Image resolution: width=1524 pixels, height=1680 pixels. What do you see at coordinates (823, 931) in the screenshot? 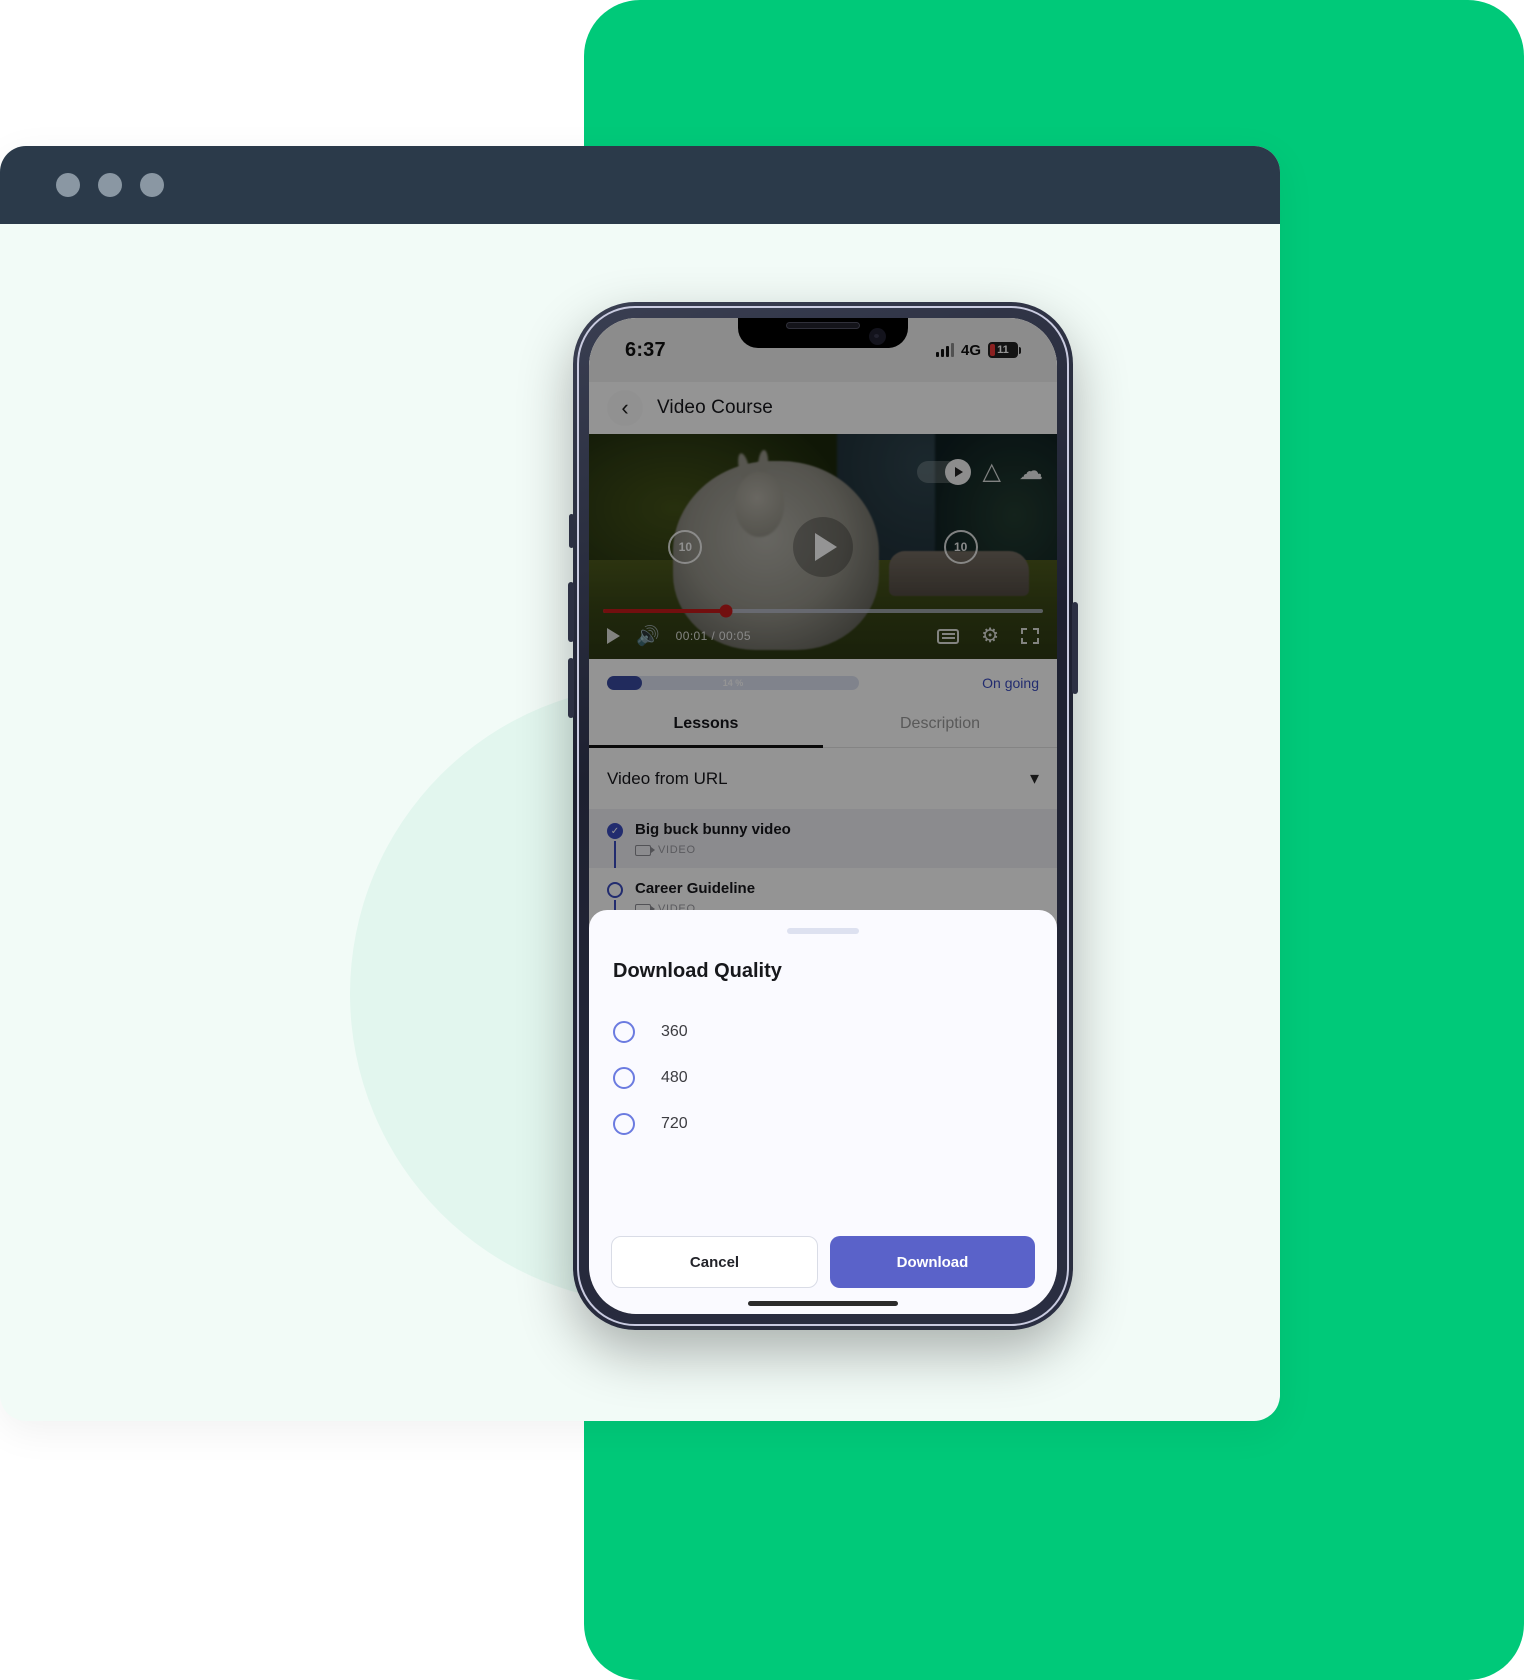
I see `sheet-drag-handle` at bounding box center [823, 931].